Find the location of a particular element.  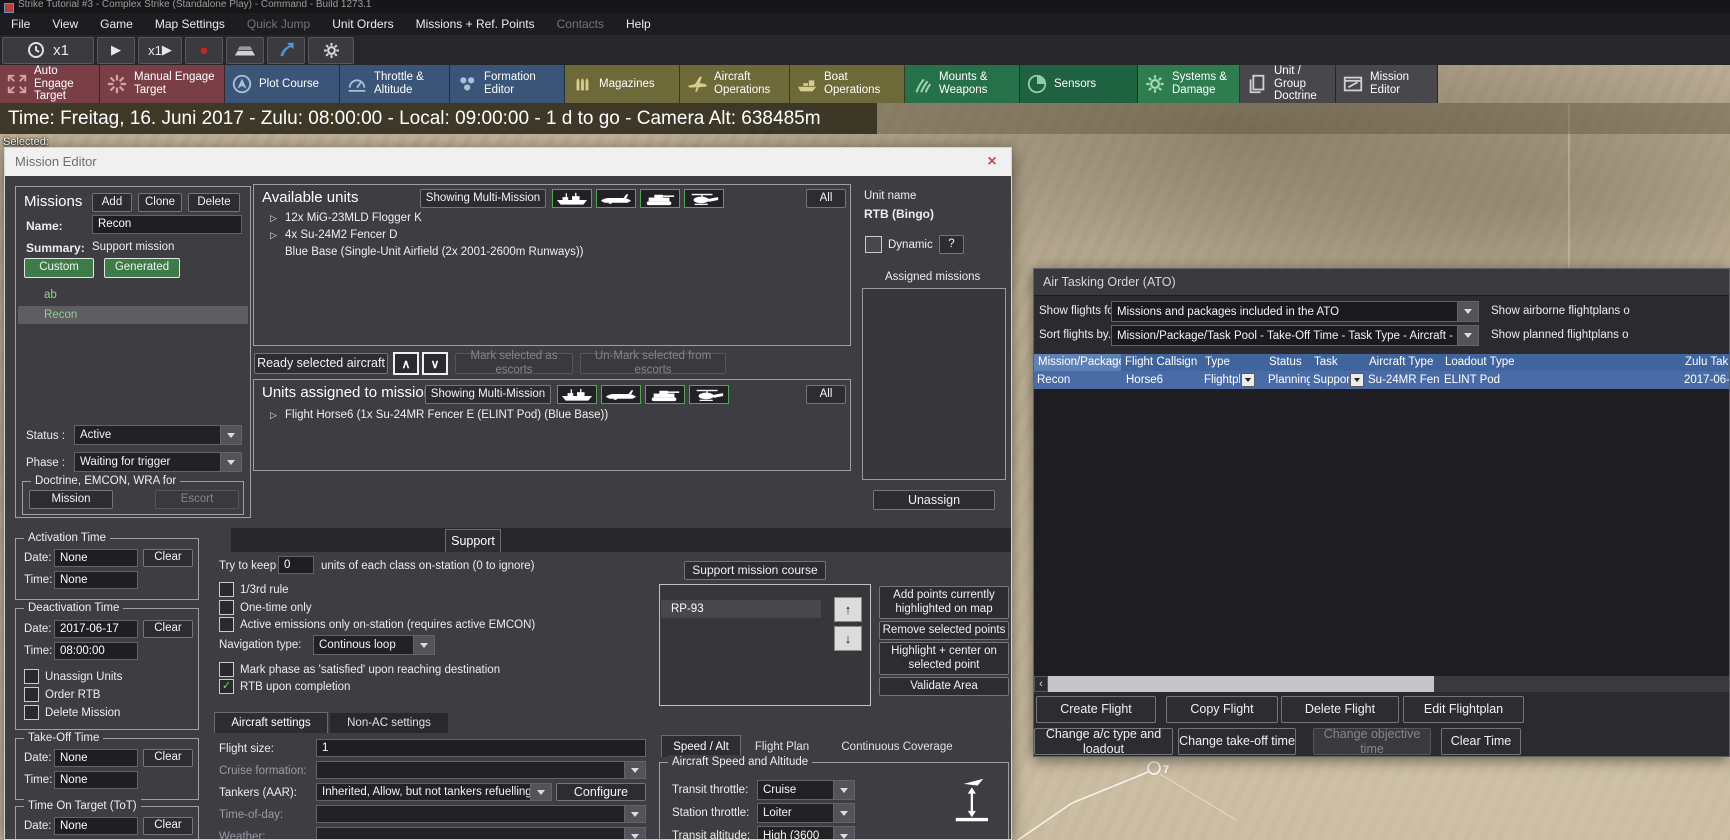

scroll-left-icon: ‹ is located at coordinates (1041, 684).